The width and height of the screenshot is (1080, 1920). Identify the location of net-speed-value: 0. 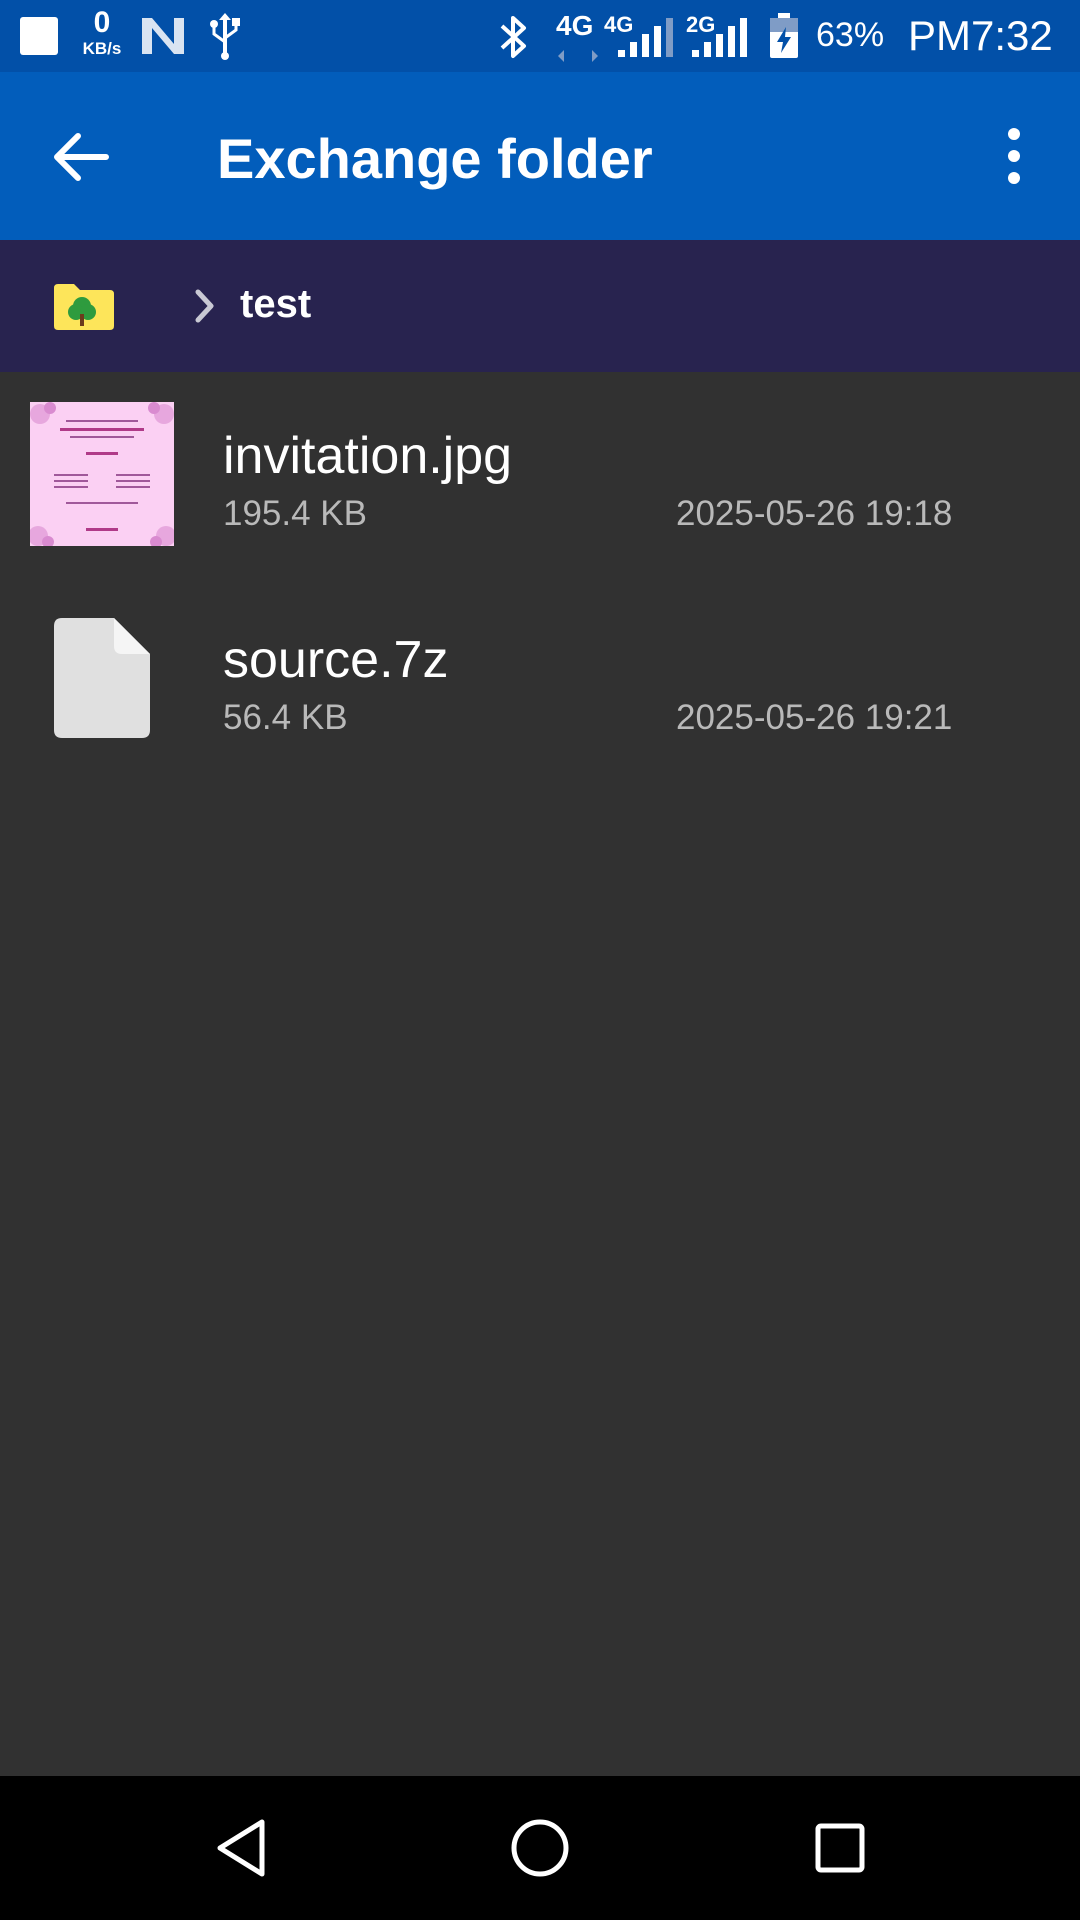
(102, 22).